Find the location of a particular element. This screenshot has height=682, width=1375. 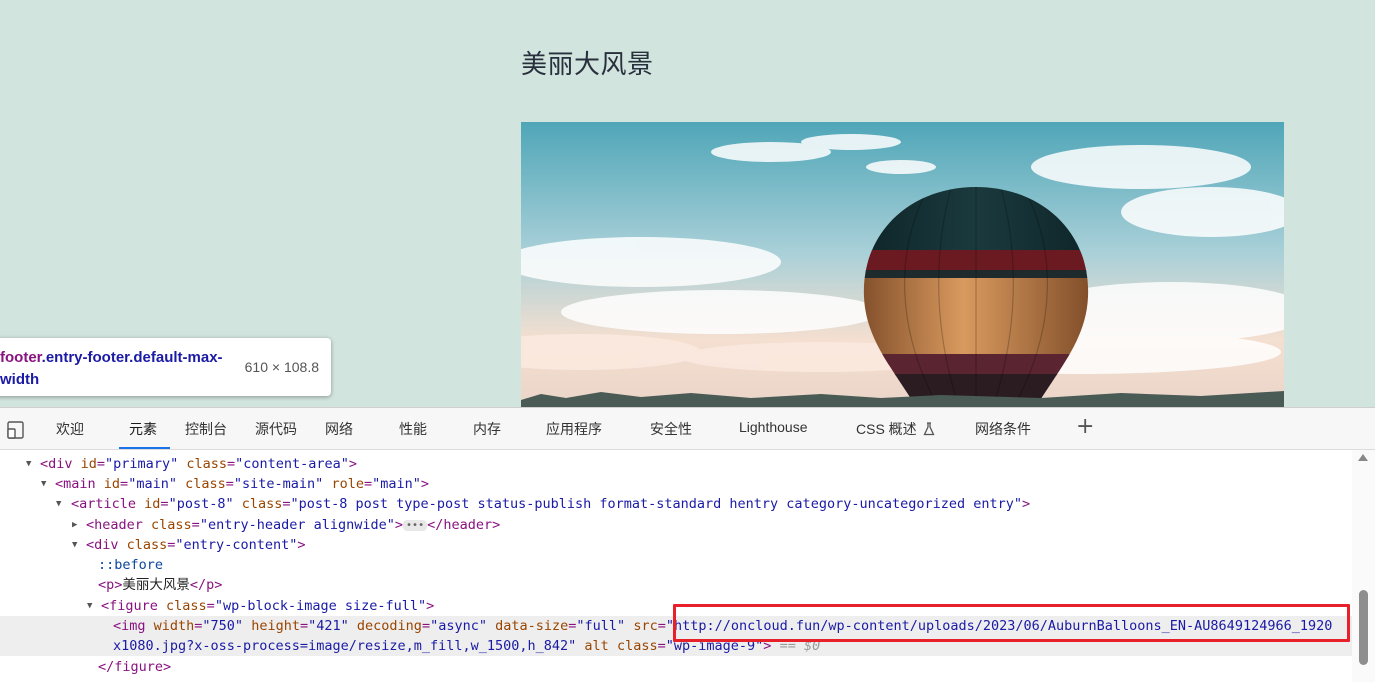

tab-sources: 源代码 is located at coordinates (276, 429).